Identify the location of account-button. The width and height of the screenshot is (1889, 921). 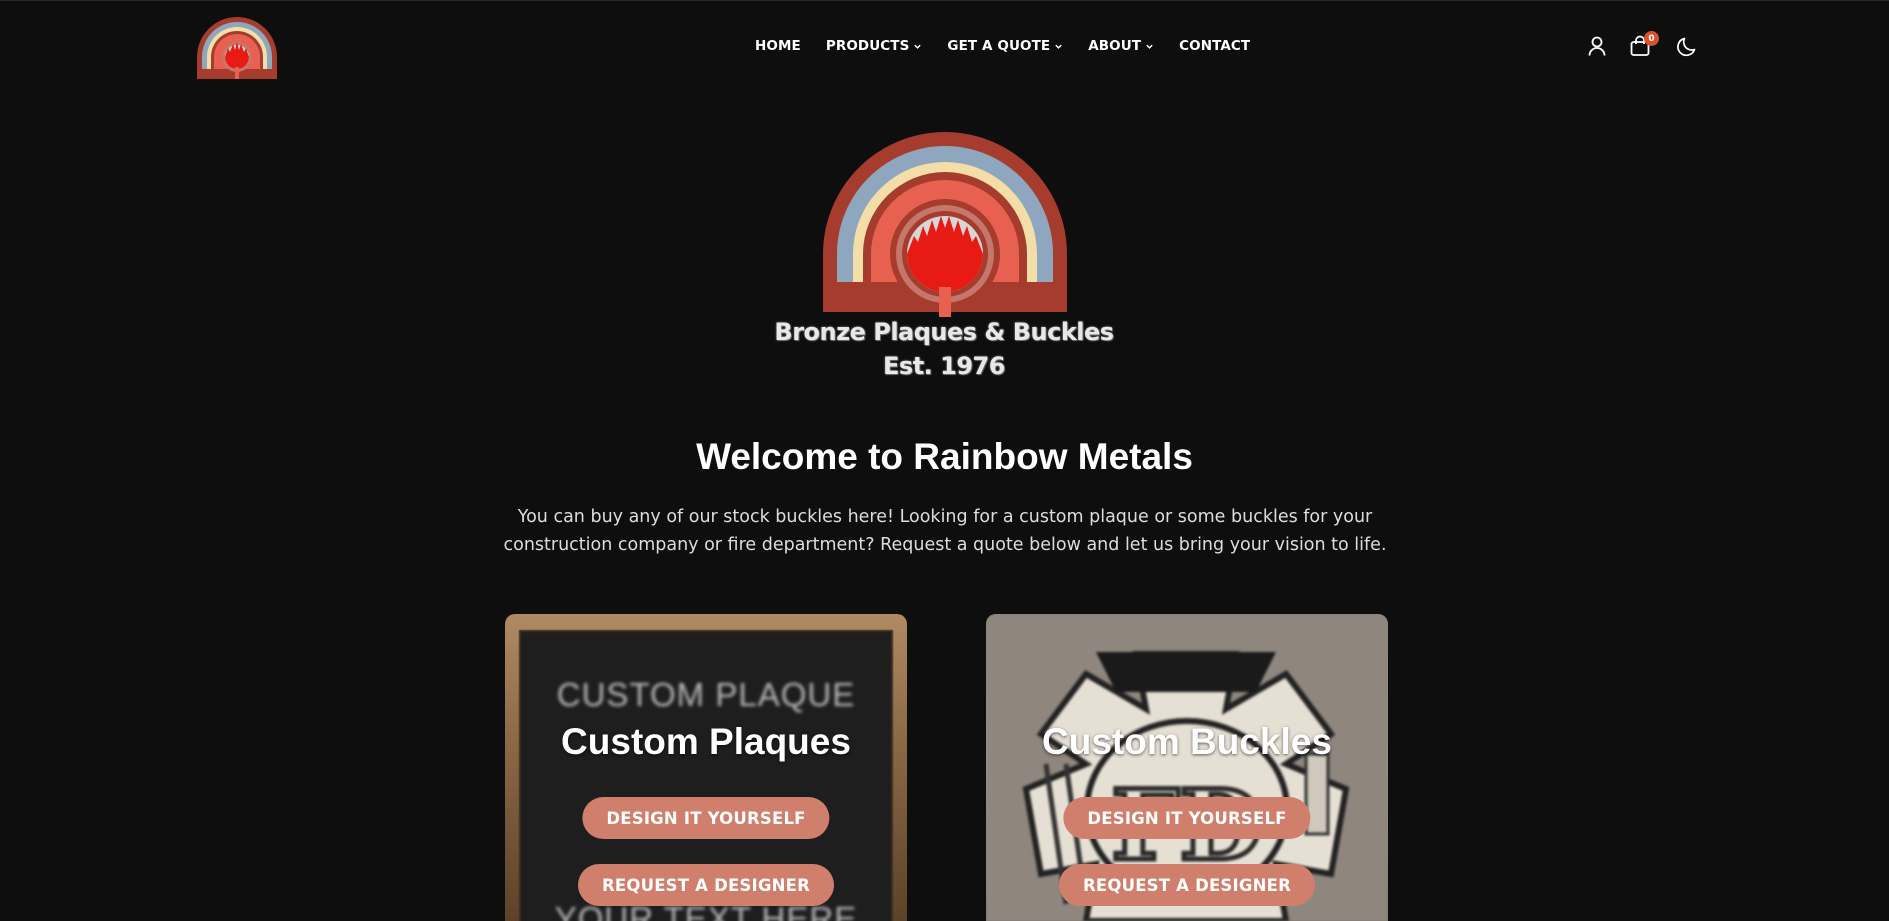
(1597, 46).